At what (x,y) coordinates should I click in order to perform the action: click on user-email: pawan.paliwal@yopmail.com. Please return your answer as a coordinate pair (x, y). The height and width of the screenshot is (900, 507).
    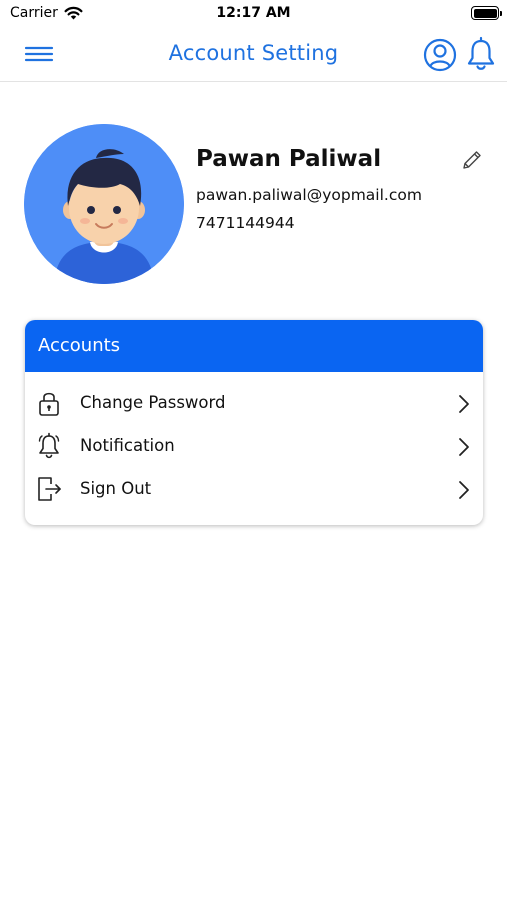
    Looking at the image, I should click on (309, 195).